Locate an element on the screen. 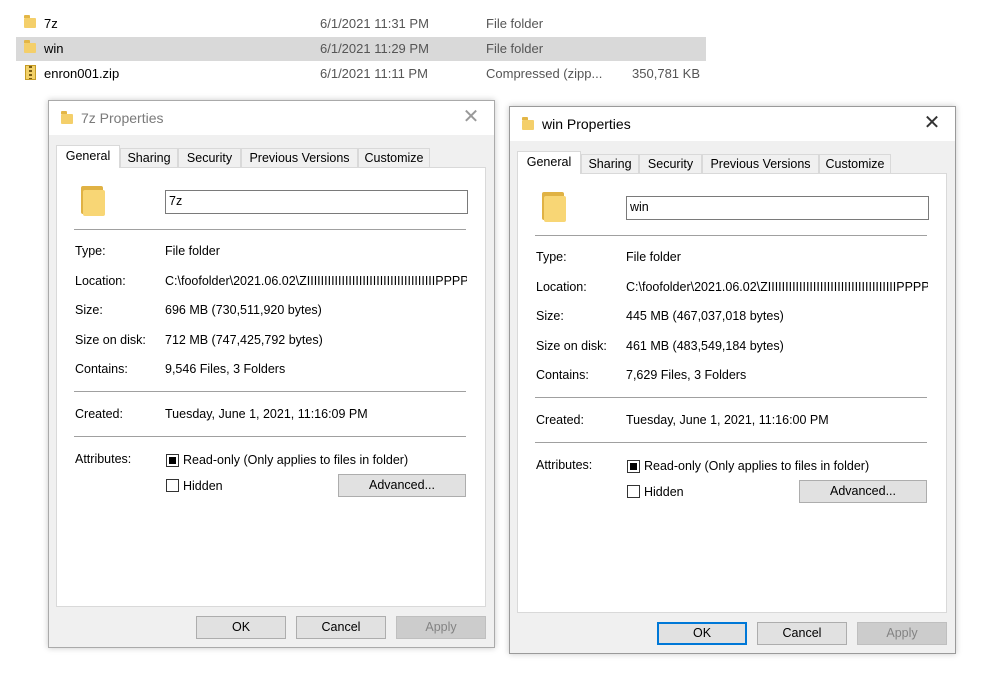 Image resolution: width=1000 pixels, height=683 pixels. created-value: Tuesday, June 1, 2021, 11:16:09 PM is located at coordinates (266, 414).